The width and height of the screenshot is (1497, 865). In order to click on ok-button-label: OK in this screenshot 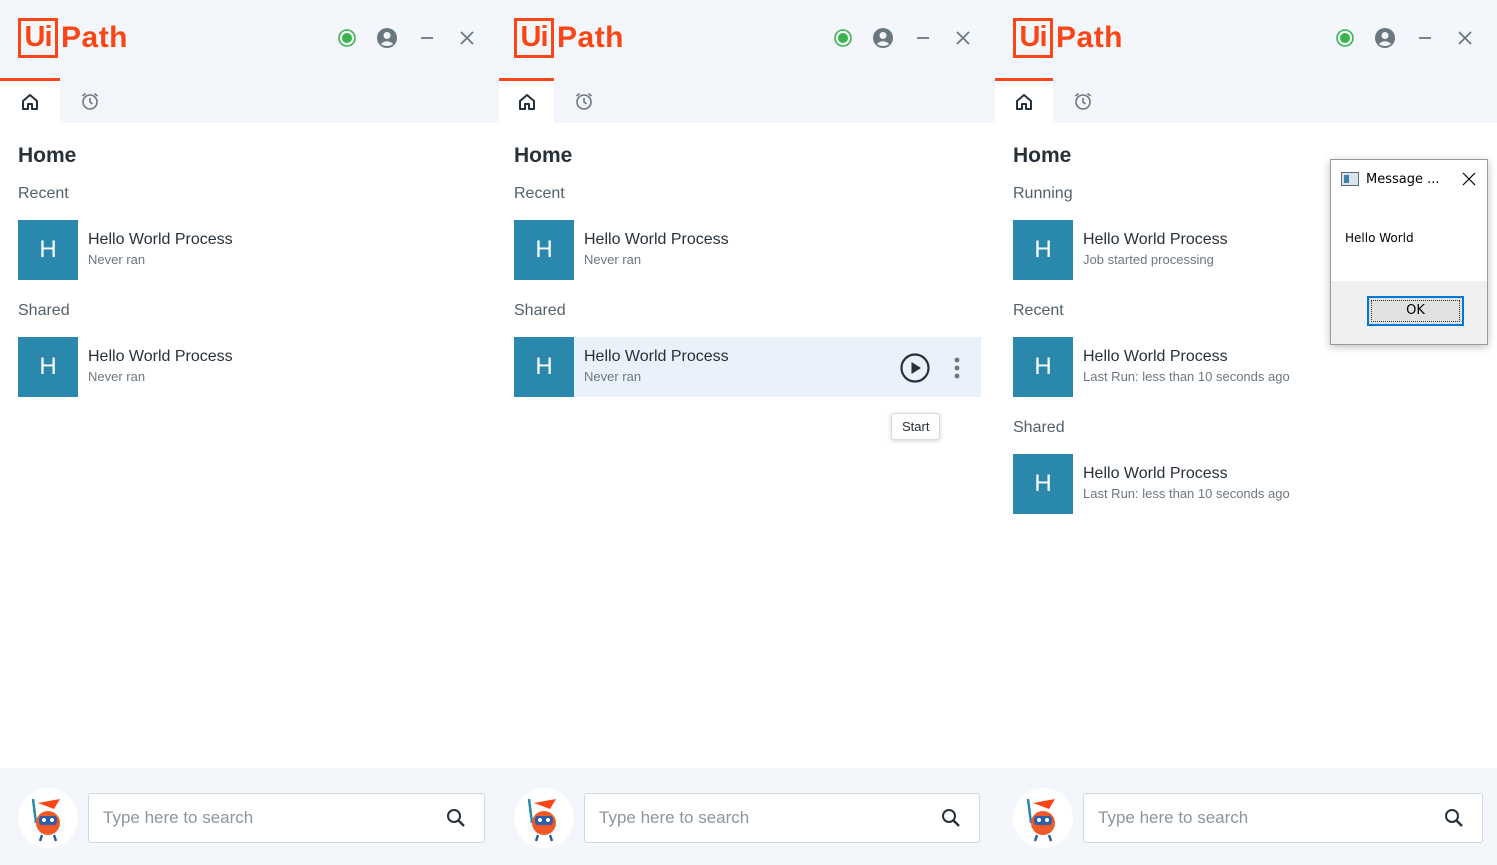, I will do `click(1415, 311)`.